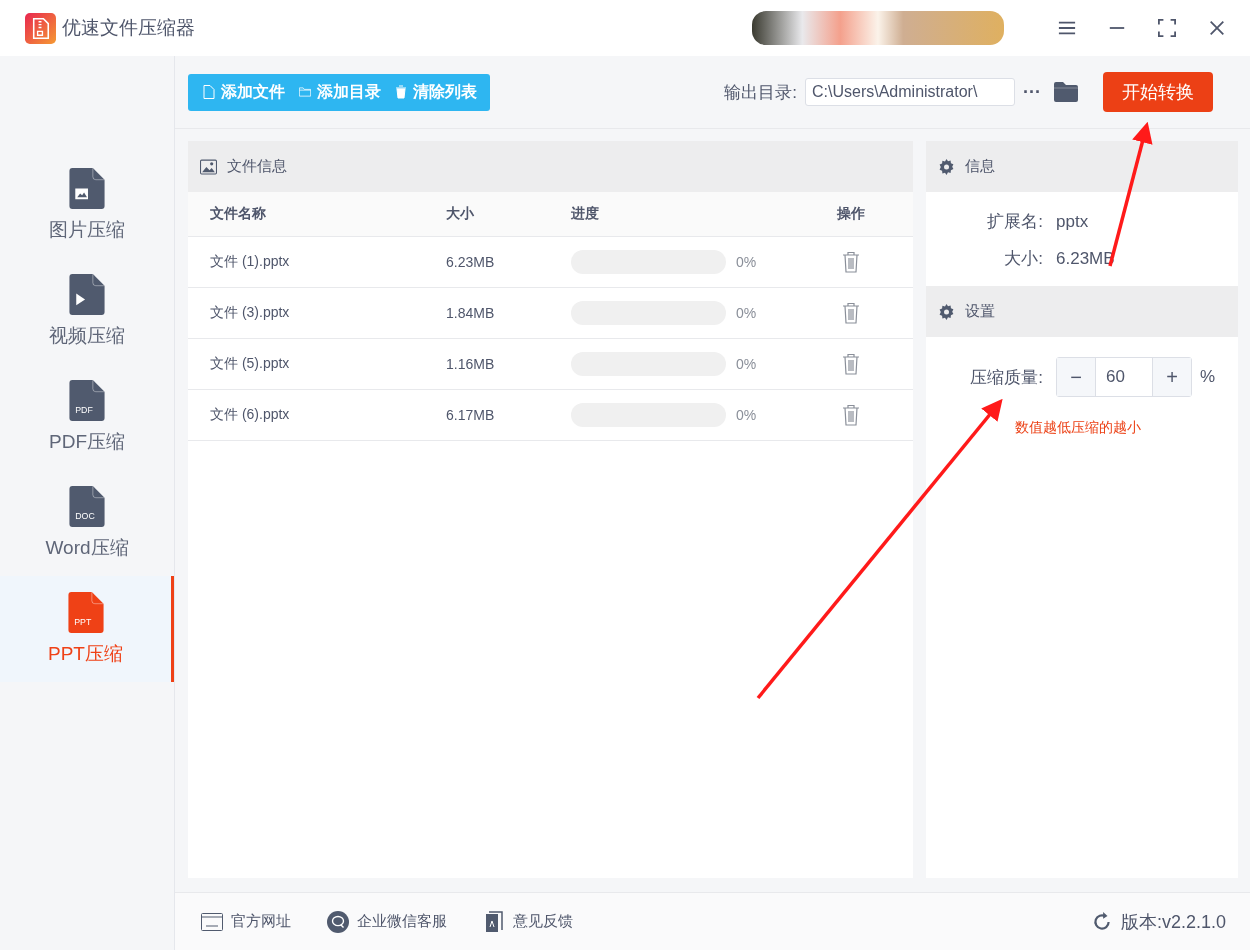 This screenshot has height=950, width=1250. Describe the element at coordinates (910, 92) in the screenshot. I see `output-directory-field: C:\Users\Administrator\` at that location.